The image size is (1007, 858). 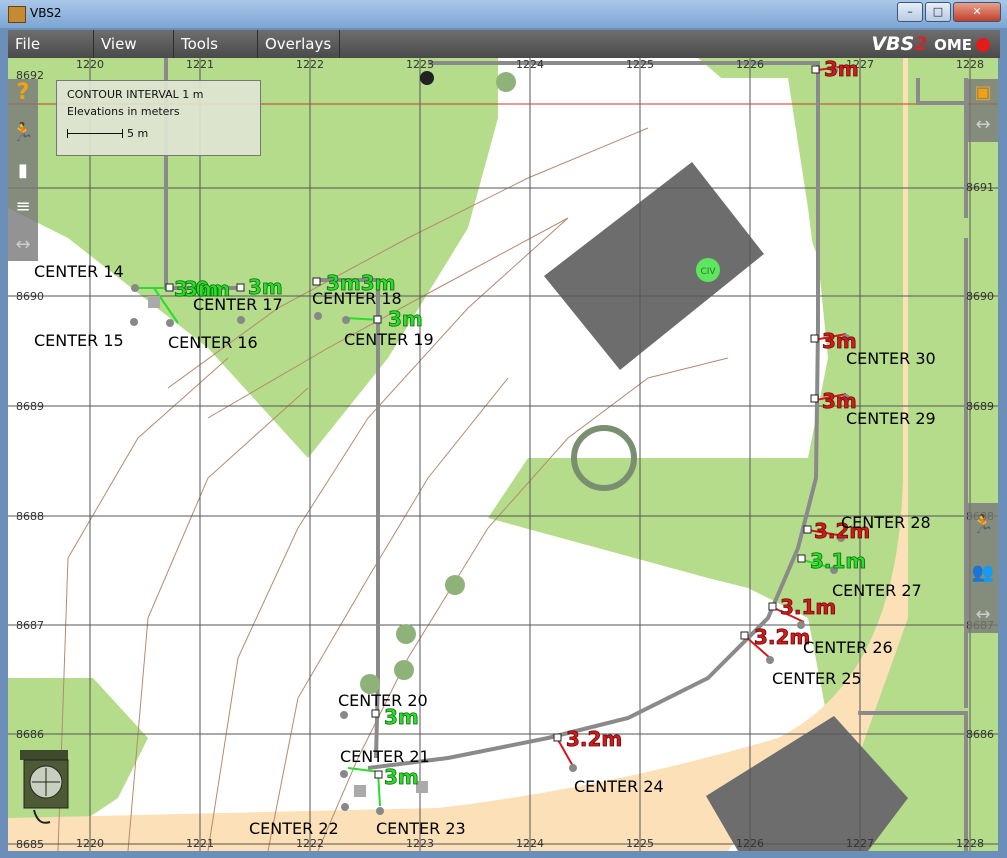 I want to click on grid-label-y-left: 8687, so click(x=30, y=625).